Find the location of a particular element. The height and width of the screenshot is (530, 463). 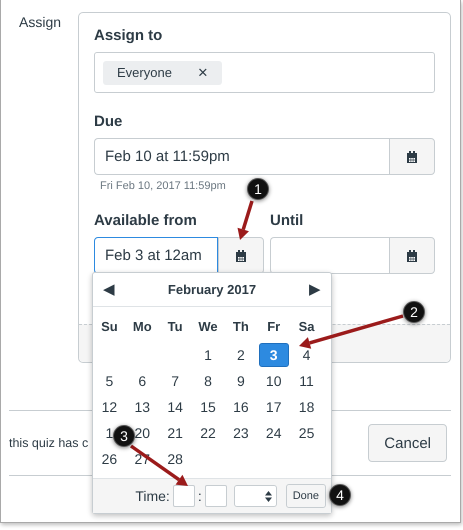

calendar-day: 7 is located at coordinates (175, 380).